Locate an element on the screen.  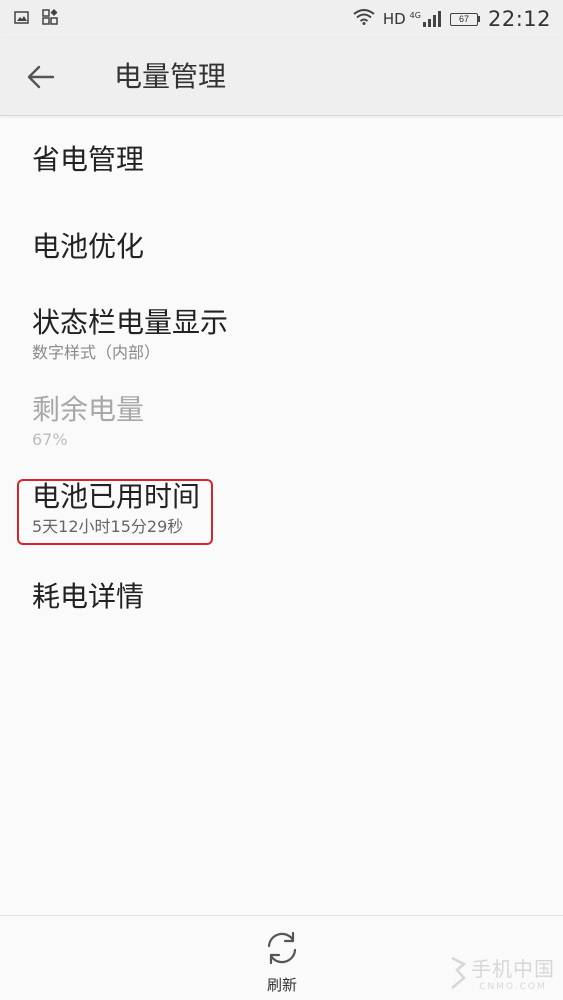
watermark-logo-icon is located at coordinates (459, 972).